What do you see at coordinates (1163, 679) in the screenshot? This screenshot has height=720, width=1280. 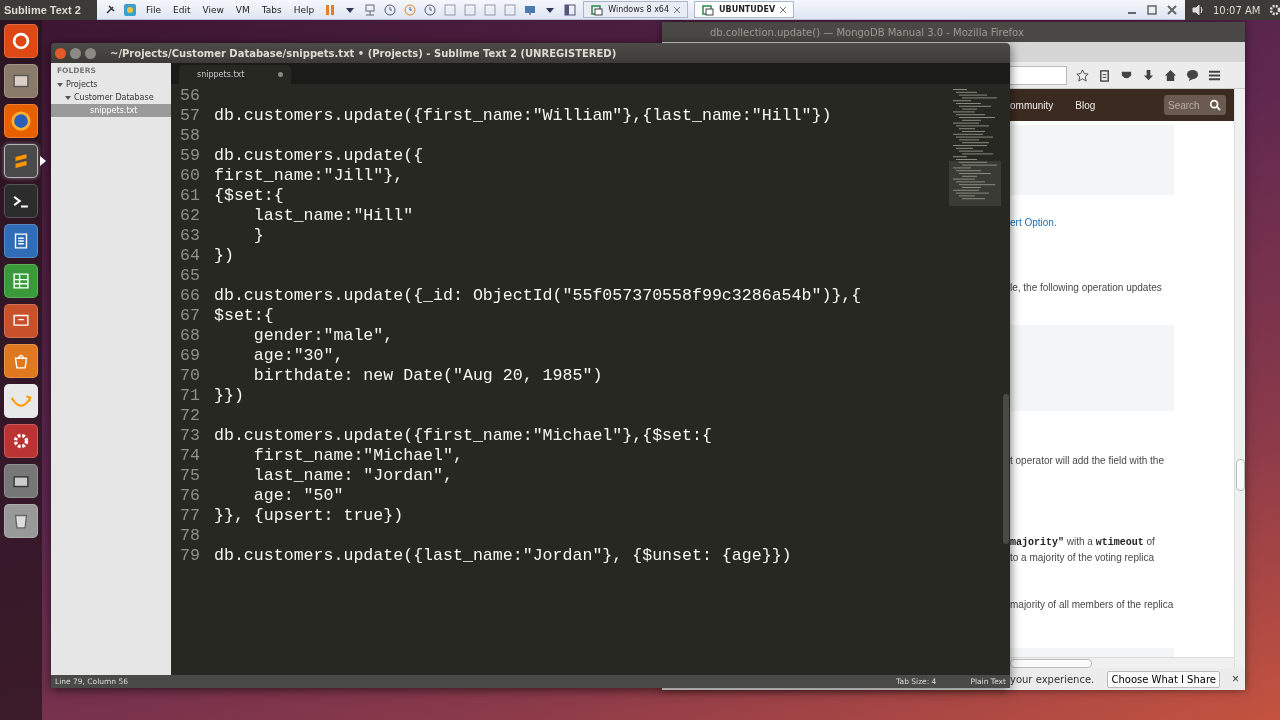 I see `choose-button: Choose What I Share` at bounding box center [1163, 679].